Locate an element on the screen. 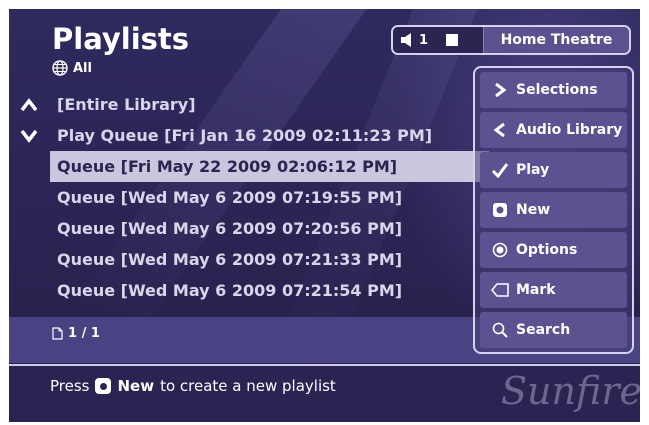 Image resolution: width=649 pixels, height=425 pixels. brand-logo: Sunfire is located at coordinates (570, 391).